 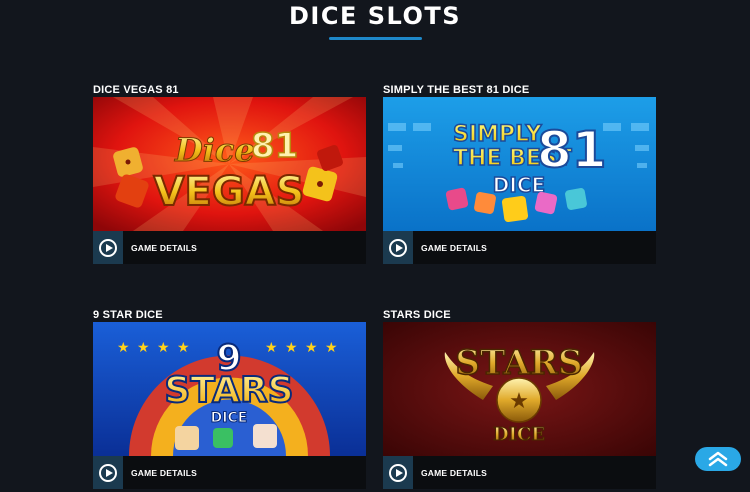 What do you see at coordinates (375, 16) in the screenshot?
I see `page-title: DICE SLOTS` at bounding box center [375, 16].